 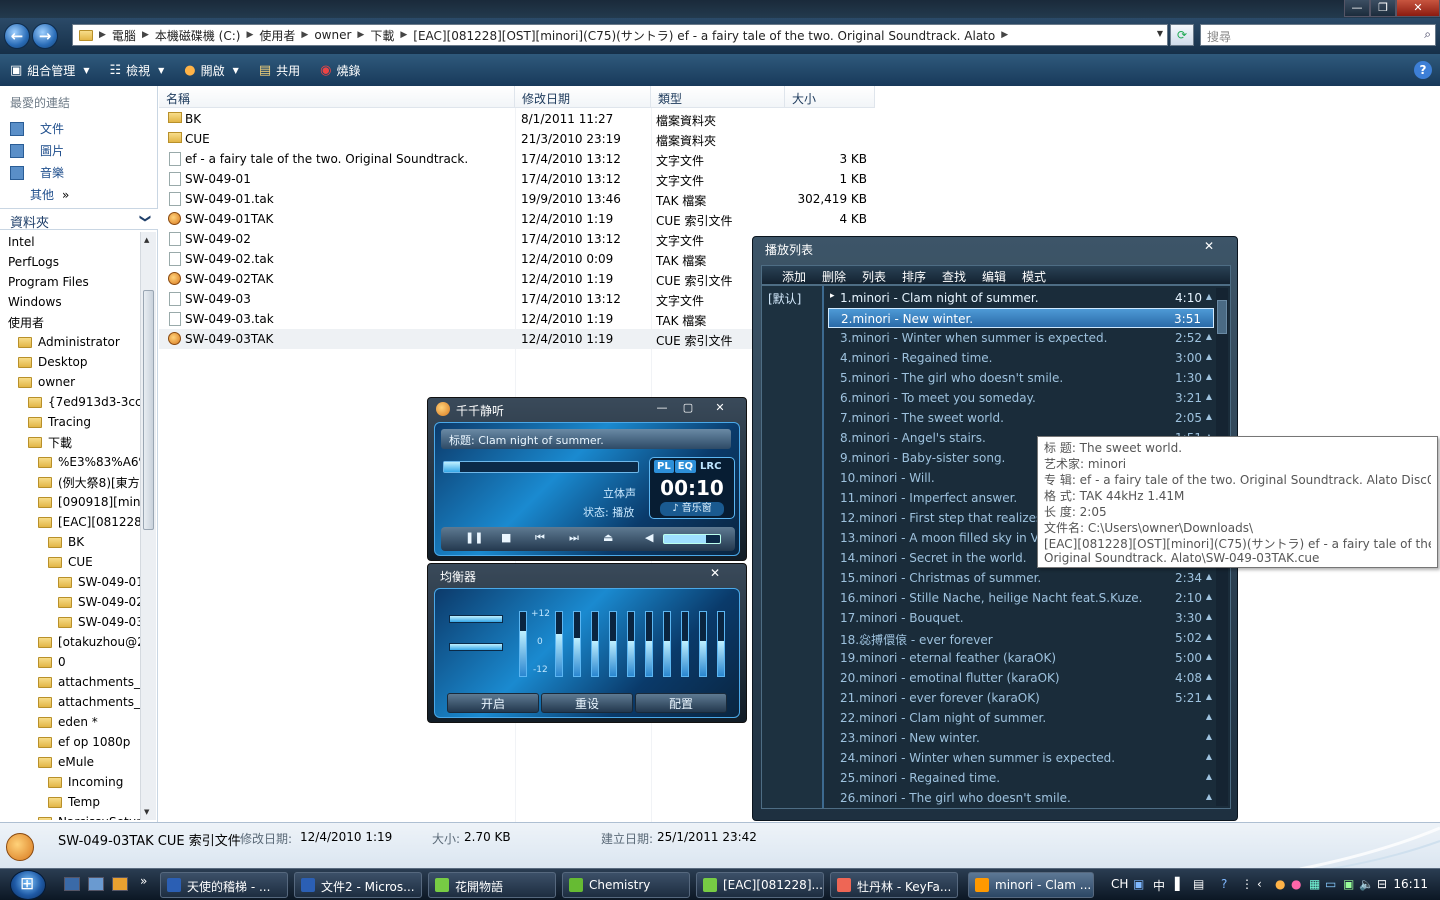 I want to click on tray-expand-icon: ‹, so click(x=1259, y=884).